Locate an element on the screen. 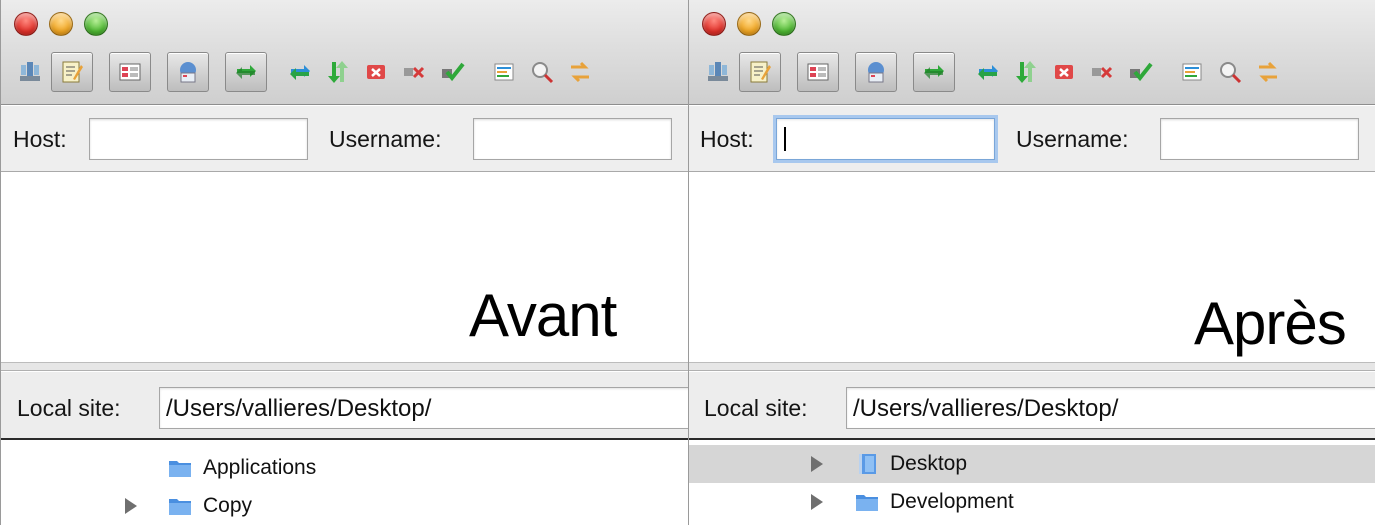 The height and width of the screenshot is (525, 1375). tree-row-label: Applications is located at coordinates (260, 467).